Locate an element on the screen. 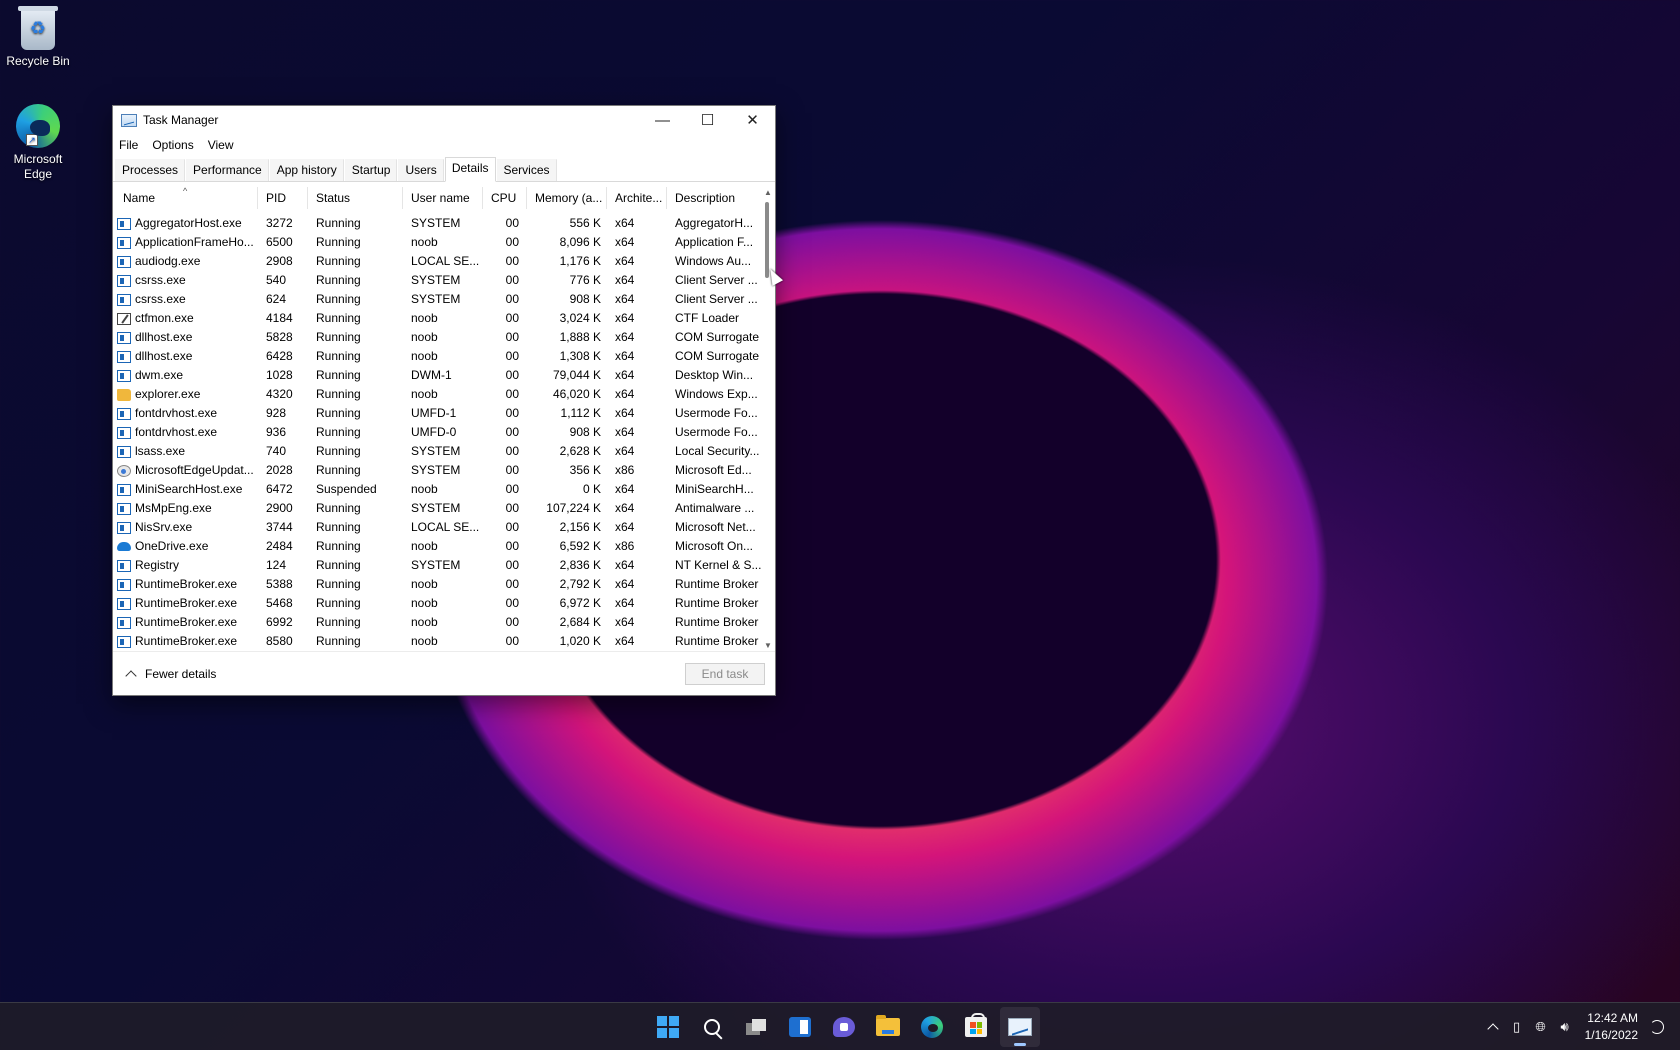 The image size is (1680, 1050). menu-view: View is located at coordinates (221, 145).